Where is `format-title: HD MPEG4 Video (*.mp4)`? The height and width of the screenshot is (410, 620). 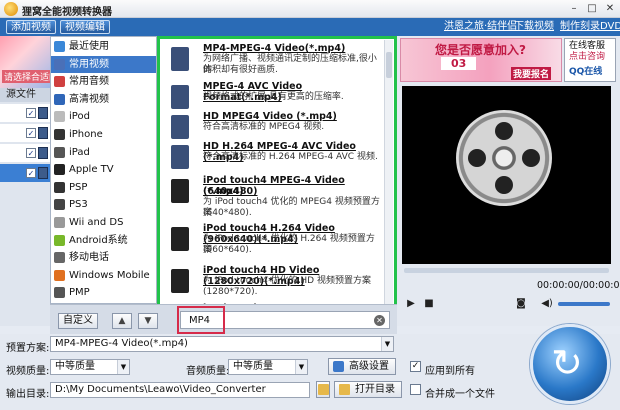 format-title: HD MPEG4 Video (*.mp4) is located at coordinates (293, 116).